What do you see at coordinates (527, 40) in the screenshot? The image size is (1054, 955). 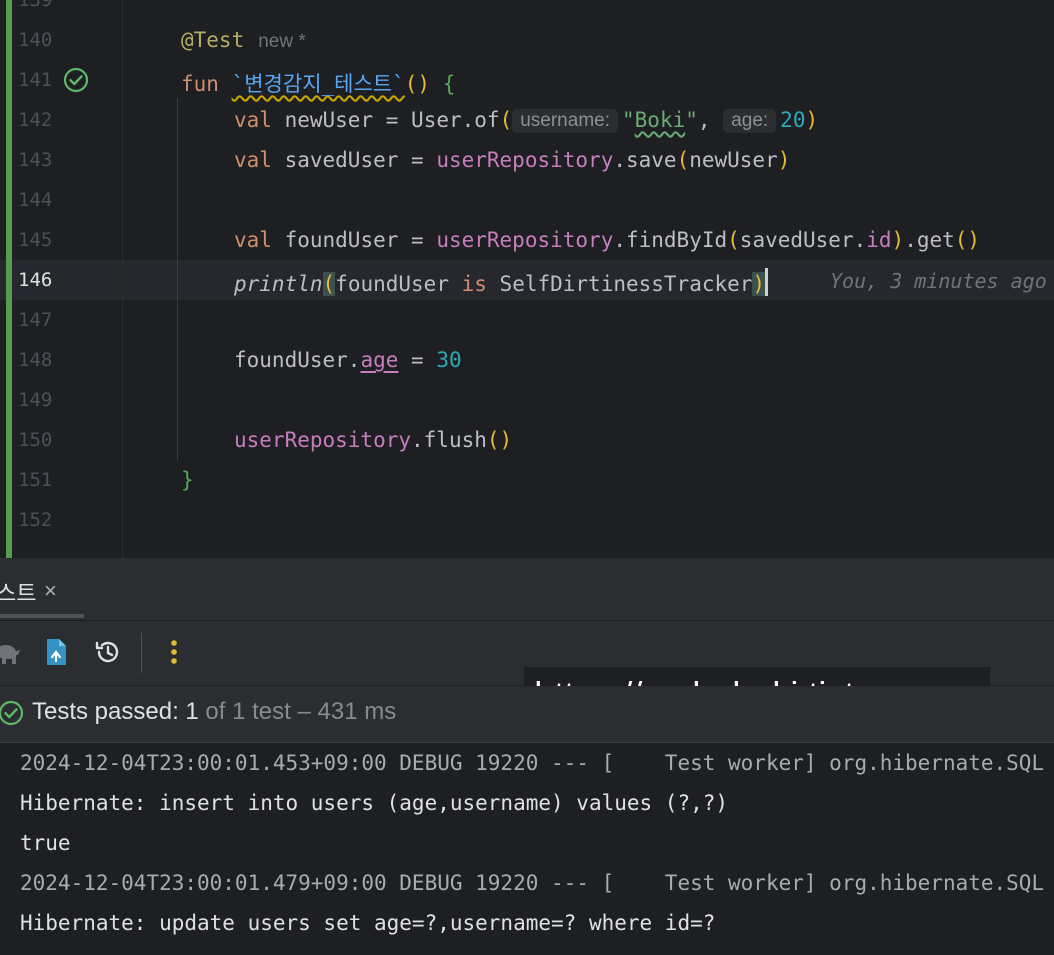 I see `code-line-140: 140 @Test new *` at bounding box center [527, 40].